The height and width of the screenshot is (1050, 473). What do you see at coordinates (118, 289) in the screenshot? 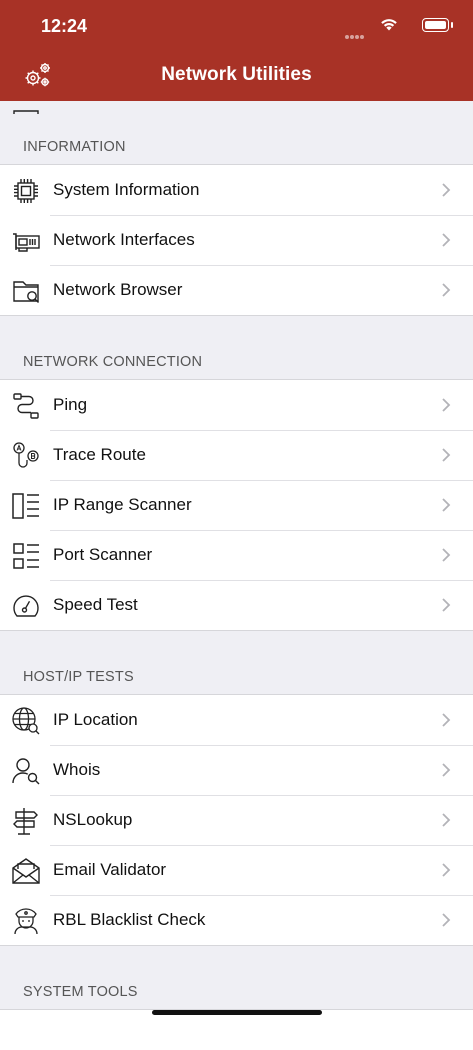
I see `row-label: Network Browser` at bounding box center [118, 289].